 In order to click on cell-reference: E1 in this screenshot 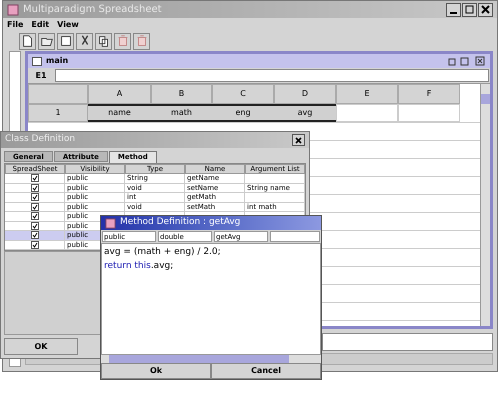, I will do `click(41, 76)`.